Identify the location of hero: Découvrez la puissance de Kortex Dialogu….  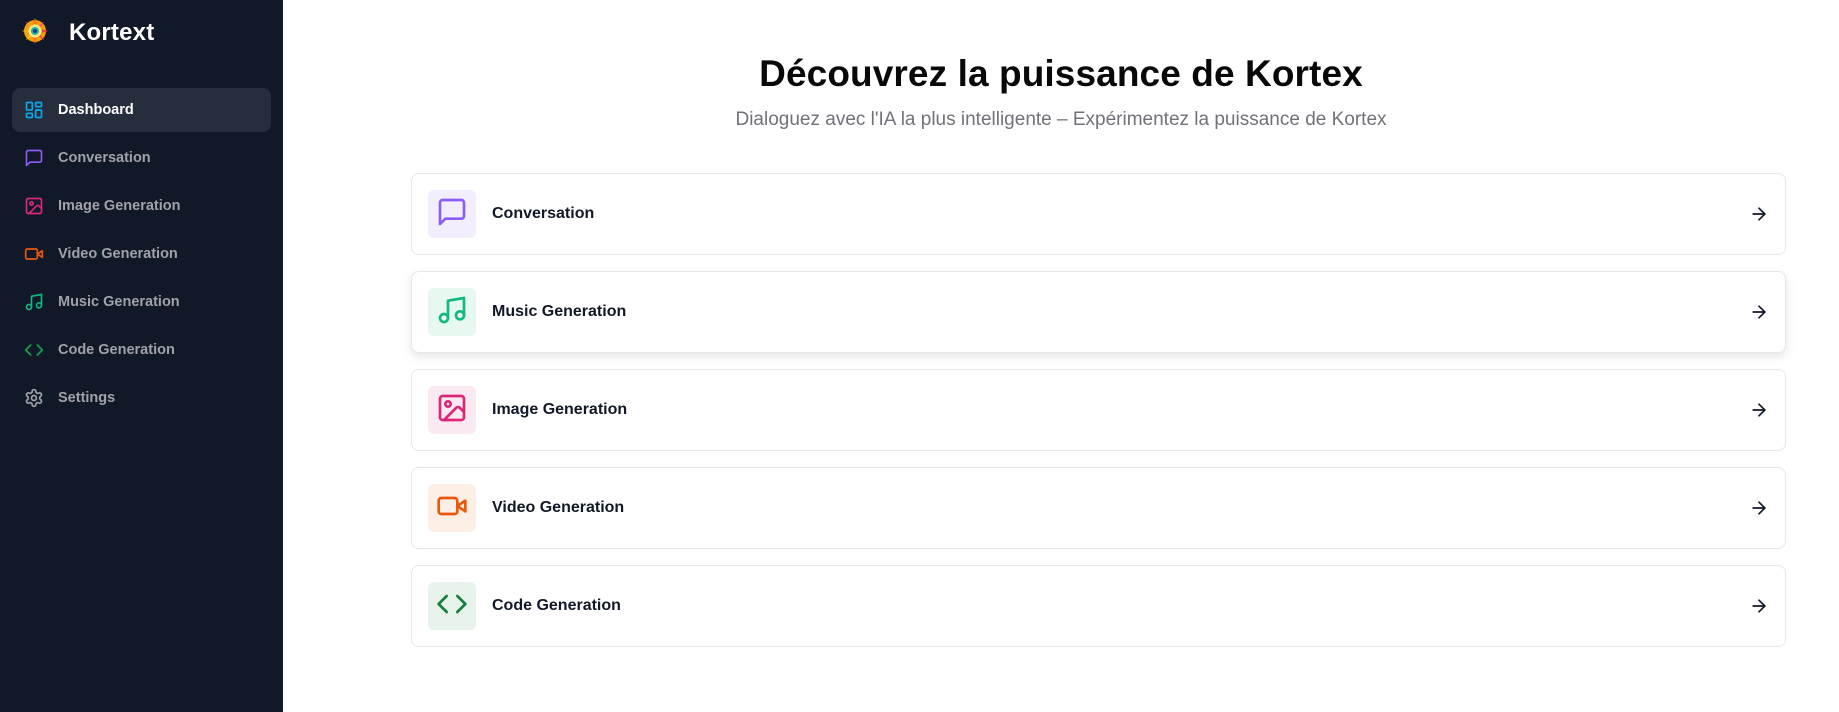
(1061, 92).